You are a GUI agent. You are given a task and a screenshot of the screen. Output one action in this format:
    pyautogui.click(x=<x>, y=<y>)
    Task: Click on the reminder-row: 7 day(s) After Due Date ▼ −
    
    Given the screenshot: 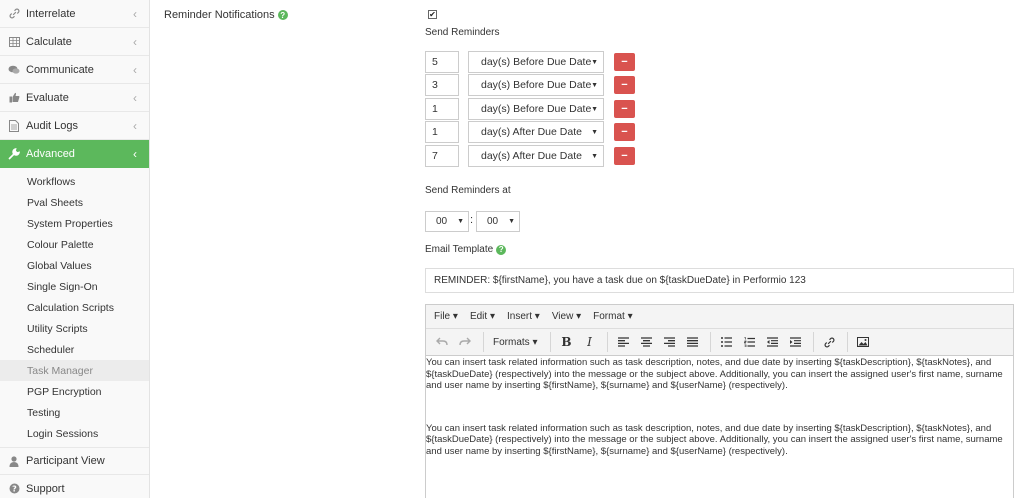 What is the action you would take?
    pyautogui.click(x=530, y=156)
    